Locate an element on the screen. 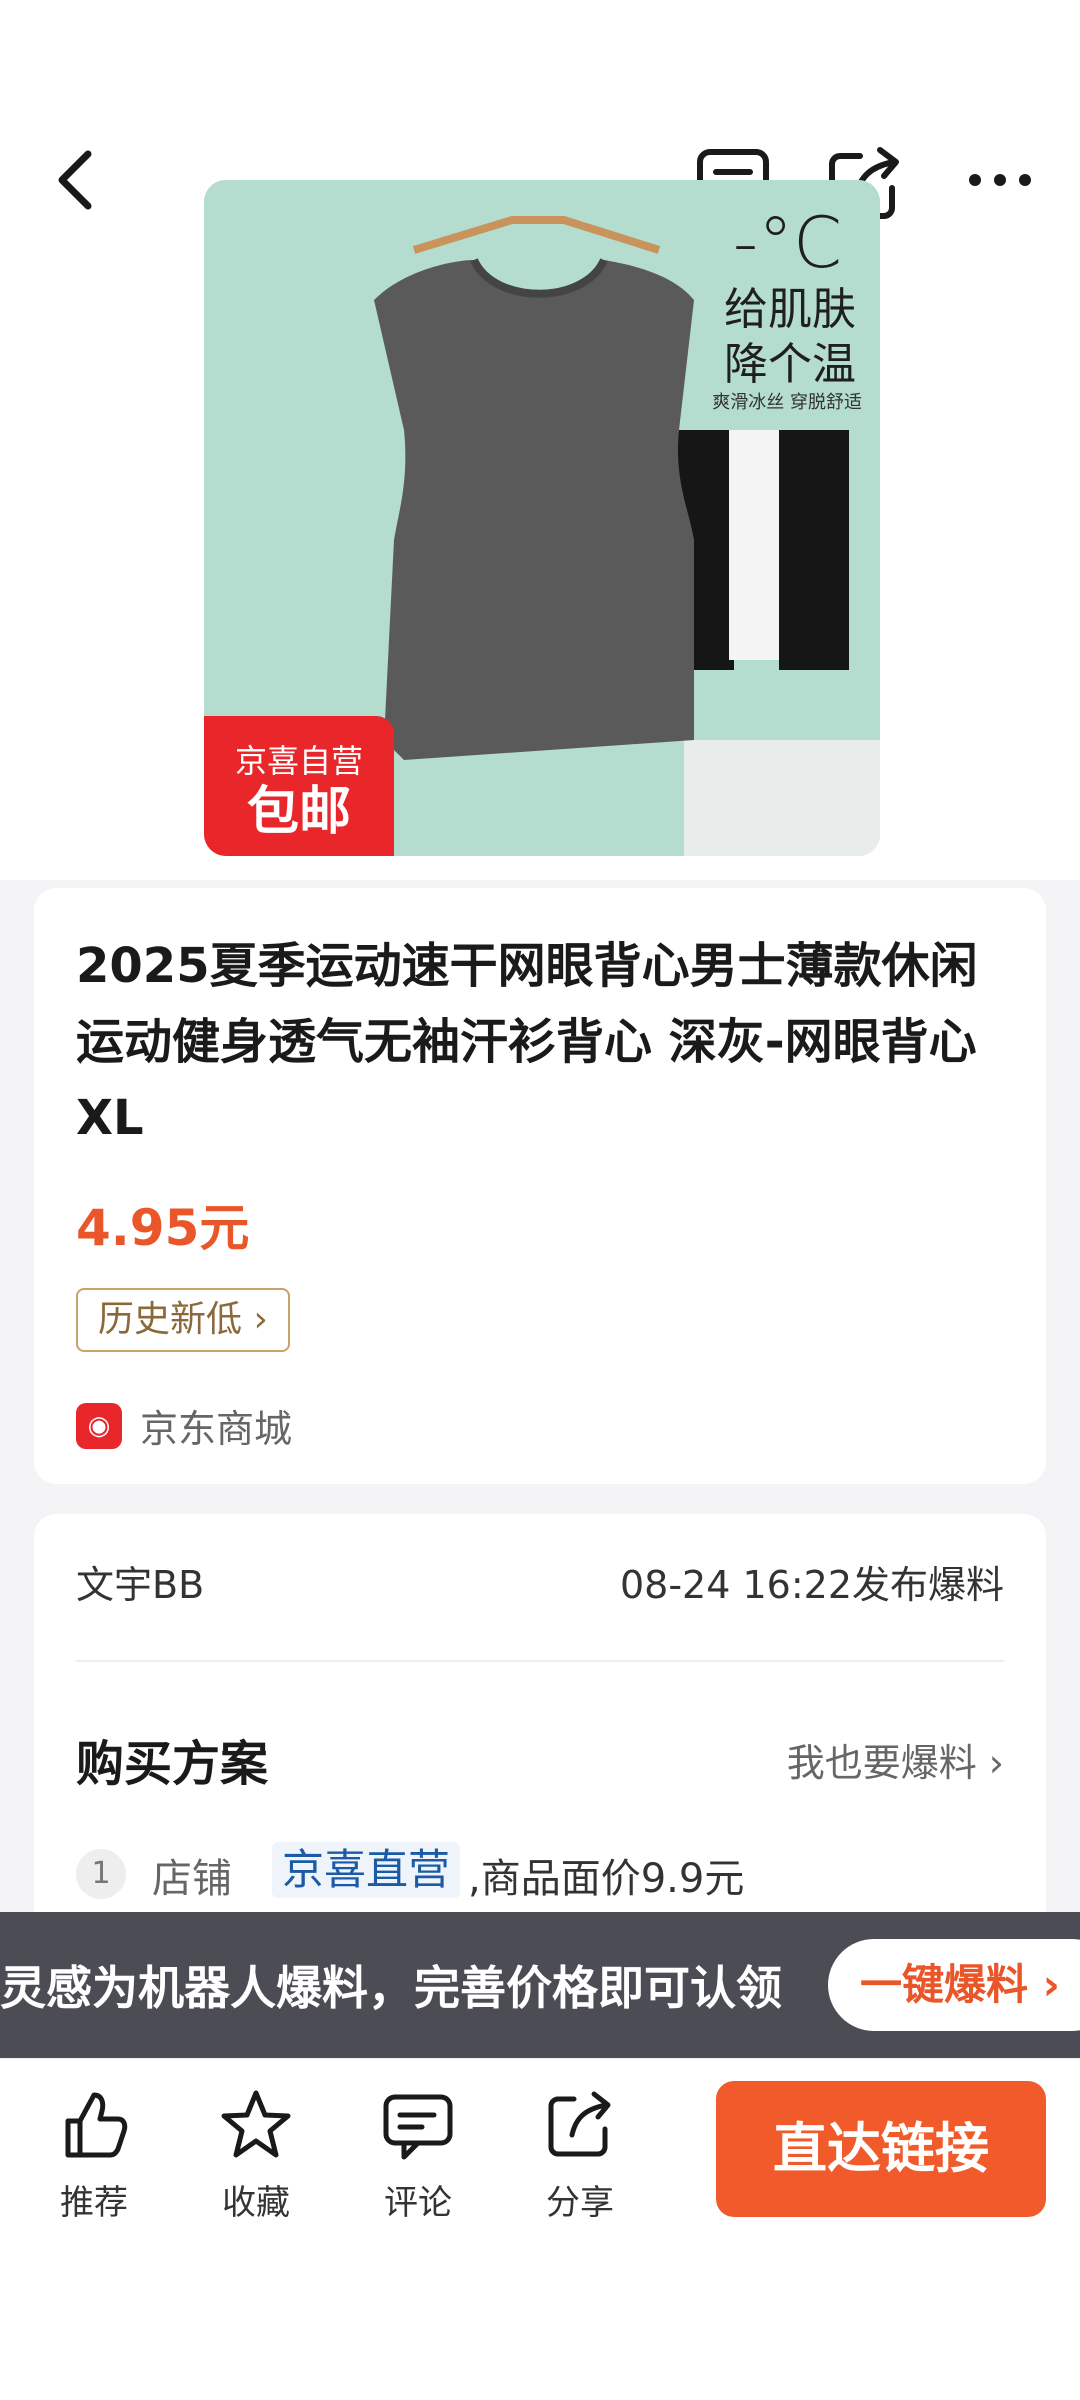  favorite-button: 收藏 is located at coordinates (256, 2154).